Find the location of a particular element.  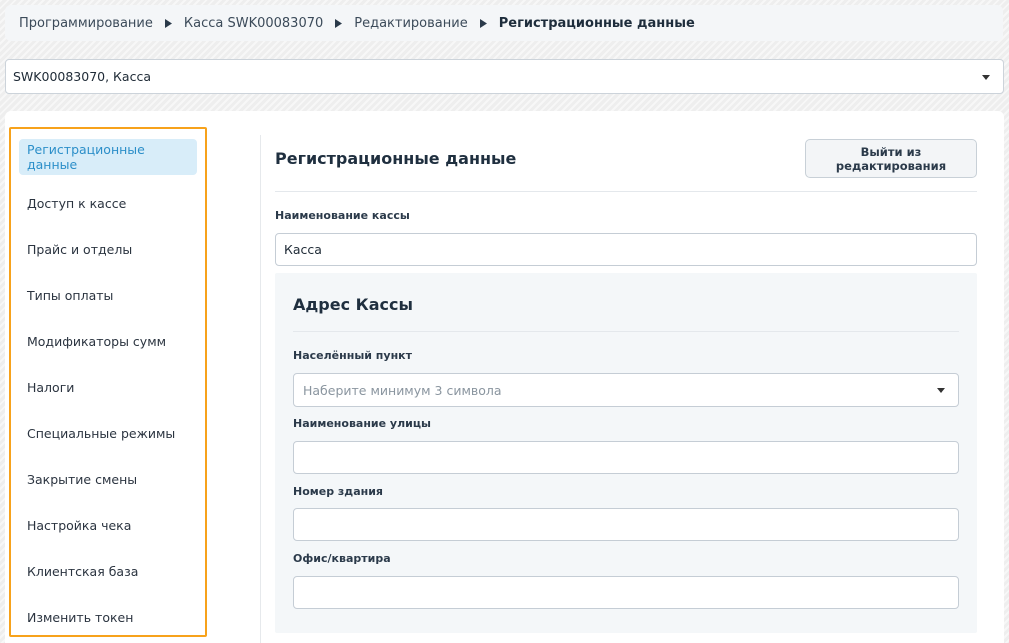

sidebar-item-label: Закрытие смены is located at coordinates (82, 479).